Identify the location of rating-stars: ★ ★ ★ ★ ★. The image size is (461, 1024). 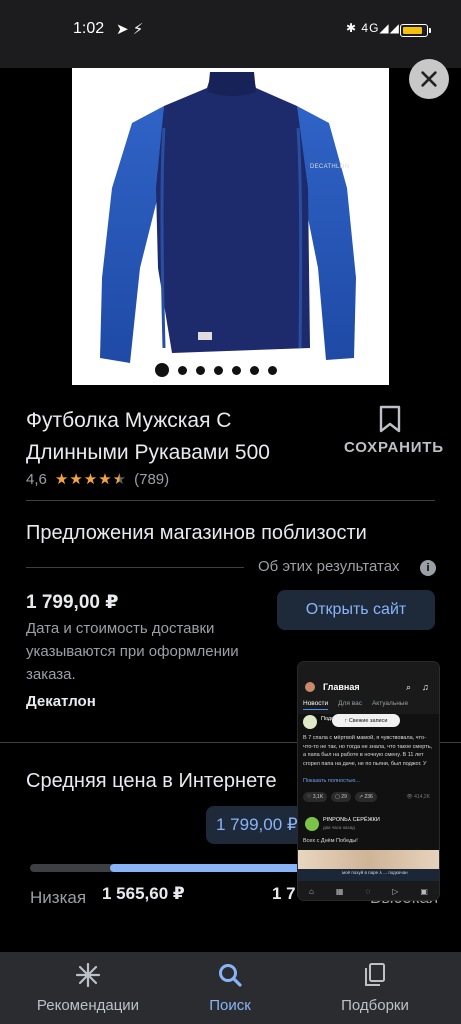
(90, 479).